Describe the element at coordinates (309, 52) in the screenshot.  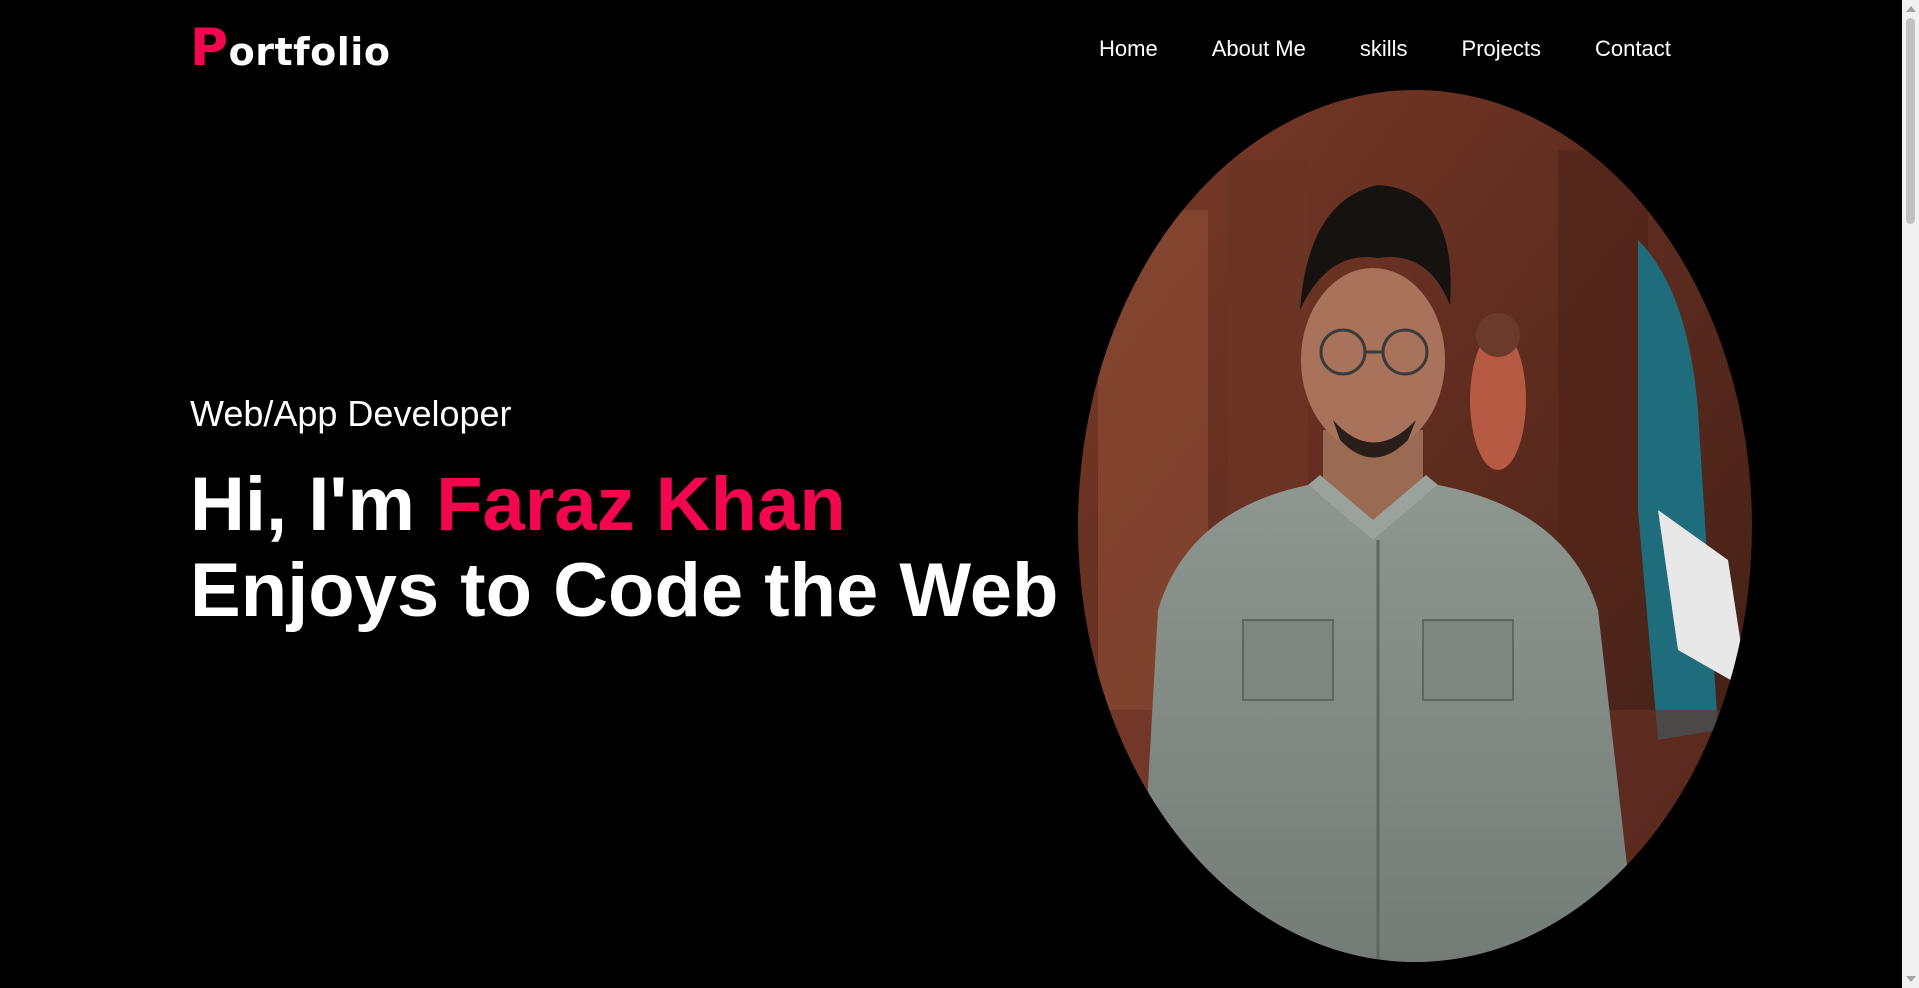
I see `logo-text: ortfolio` at that location.